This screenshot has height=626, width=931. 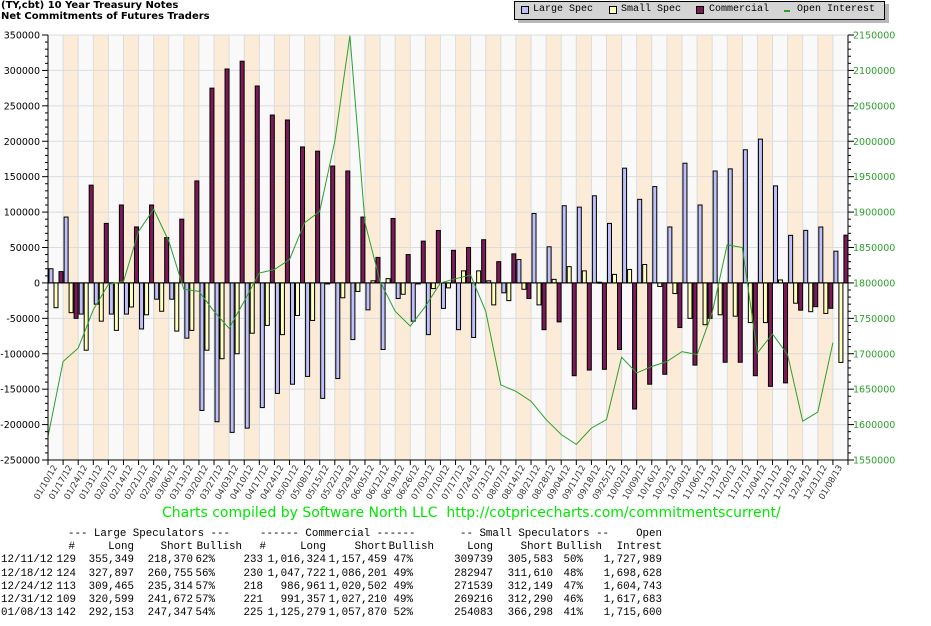 What do you see at coordinates (530, 573) in the screenshot?
I see `table-cell: 311,610` at bounding box center [530, 573].